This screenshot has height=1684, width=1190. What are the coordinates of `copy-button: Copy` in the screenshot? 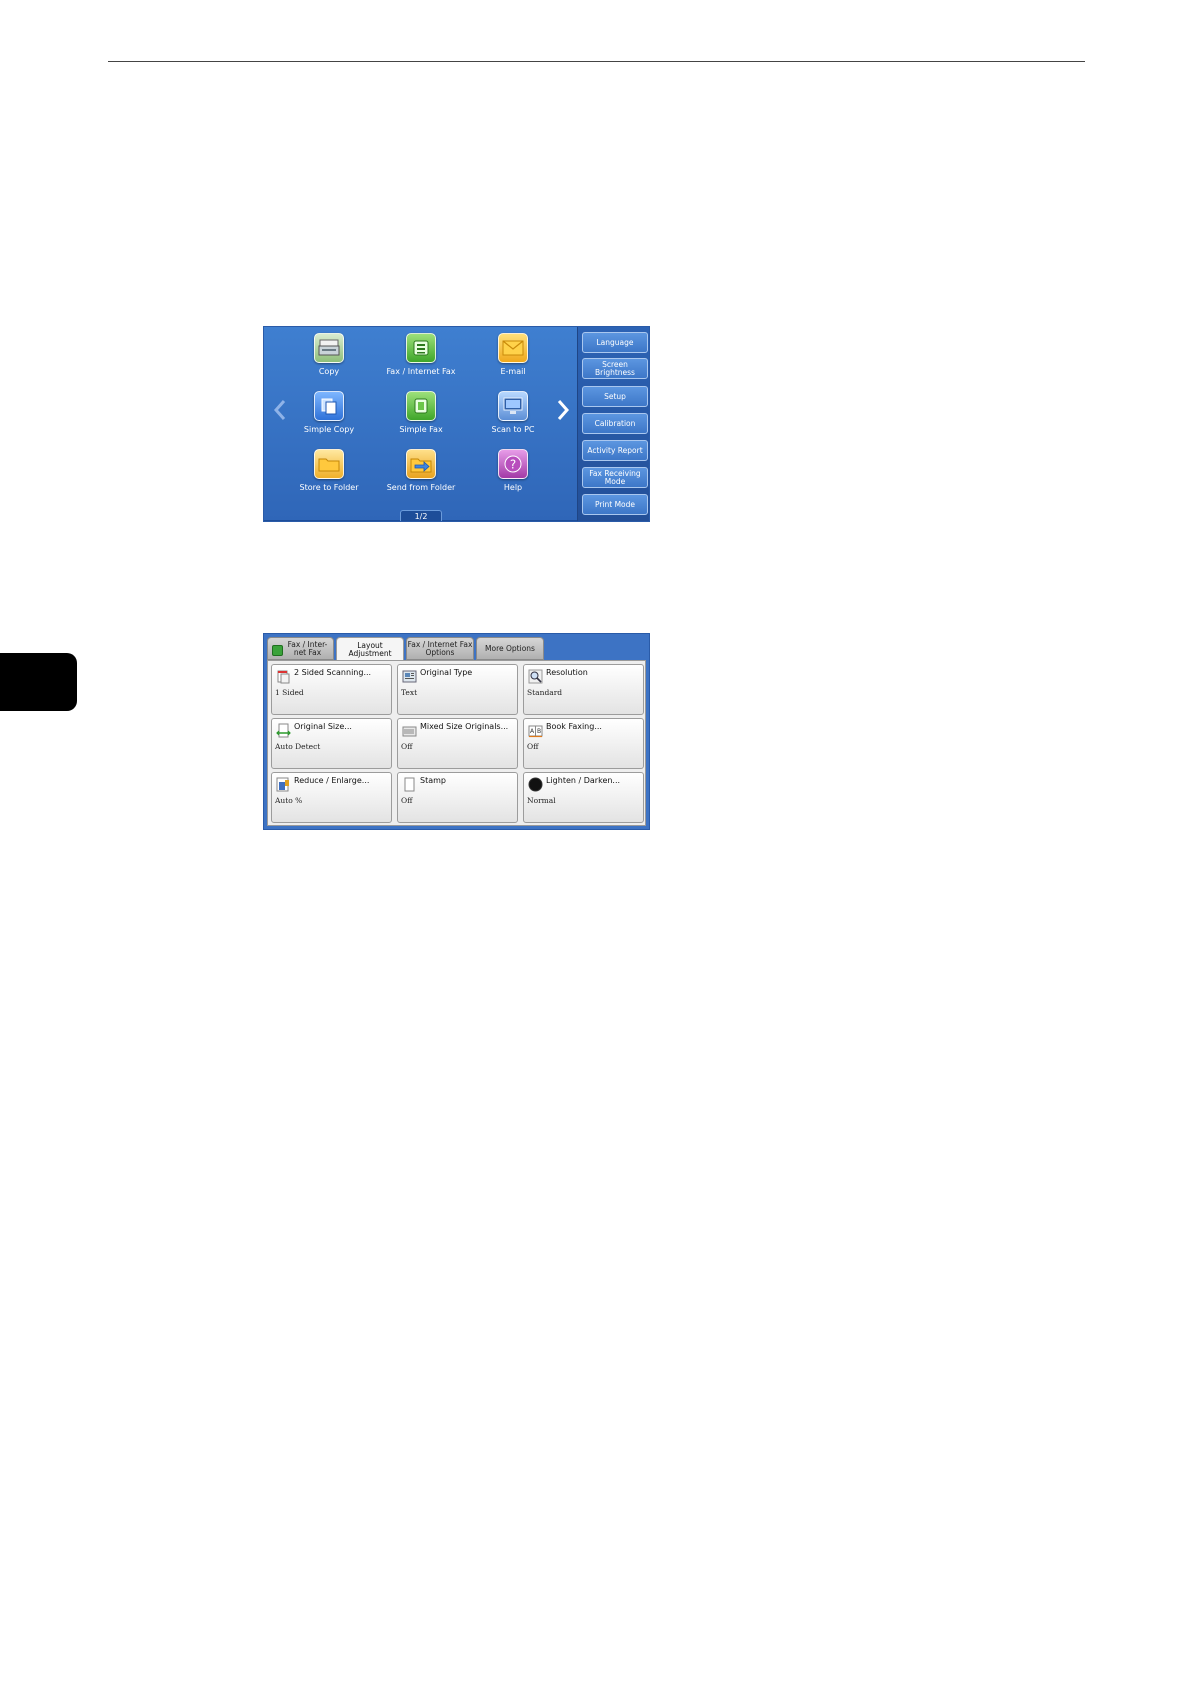 It's located at (329, 353).